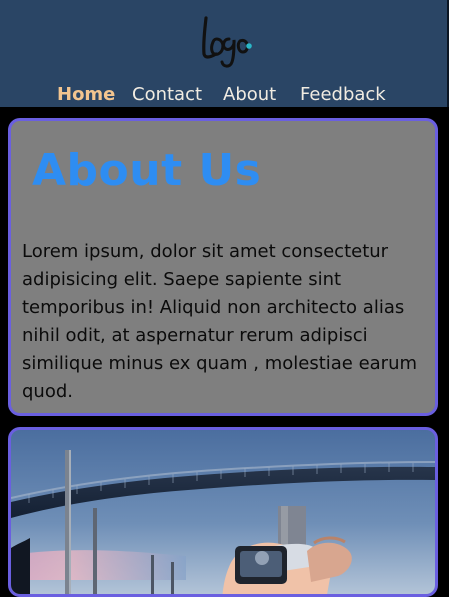 Image resolution: width=449 pixels, height=597 pixels. What do you see at coordinates (86, 95) in the screenshot?
I see `nav-home-link: Home` at bounding box center [86, 95].